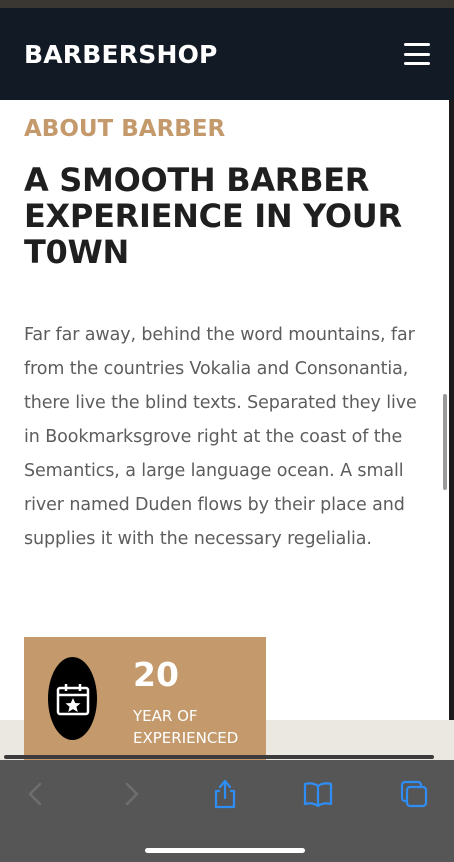  I want to click on experience-stat-card: 20 YEAR OF EXPERIENCED, so click(145, 698).